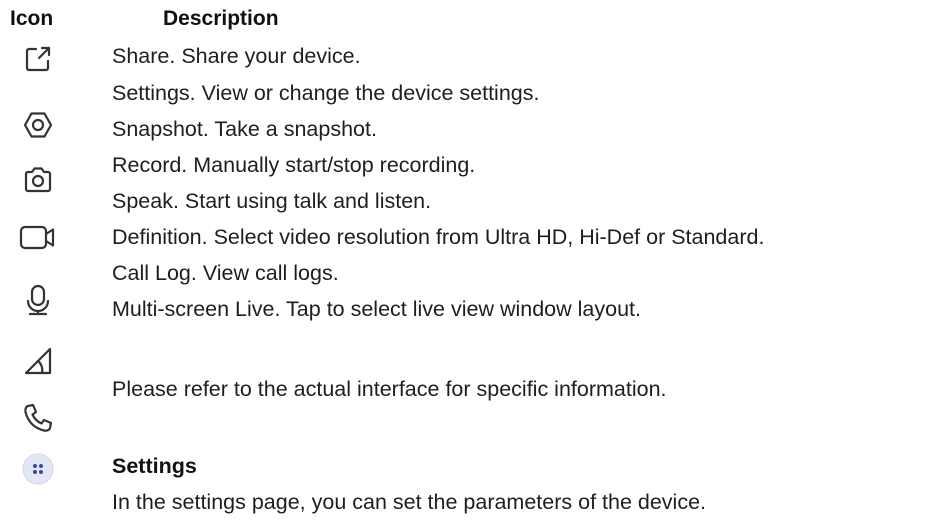 The image size is (938, 527). I want to click on column-header-description: Description, so click(221, 18).